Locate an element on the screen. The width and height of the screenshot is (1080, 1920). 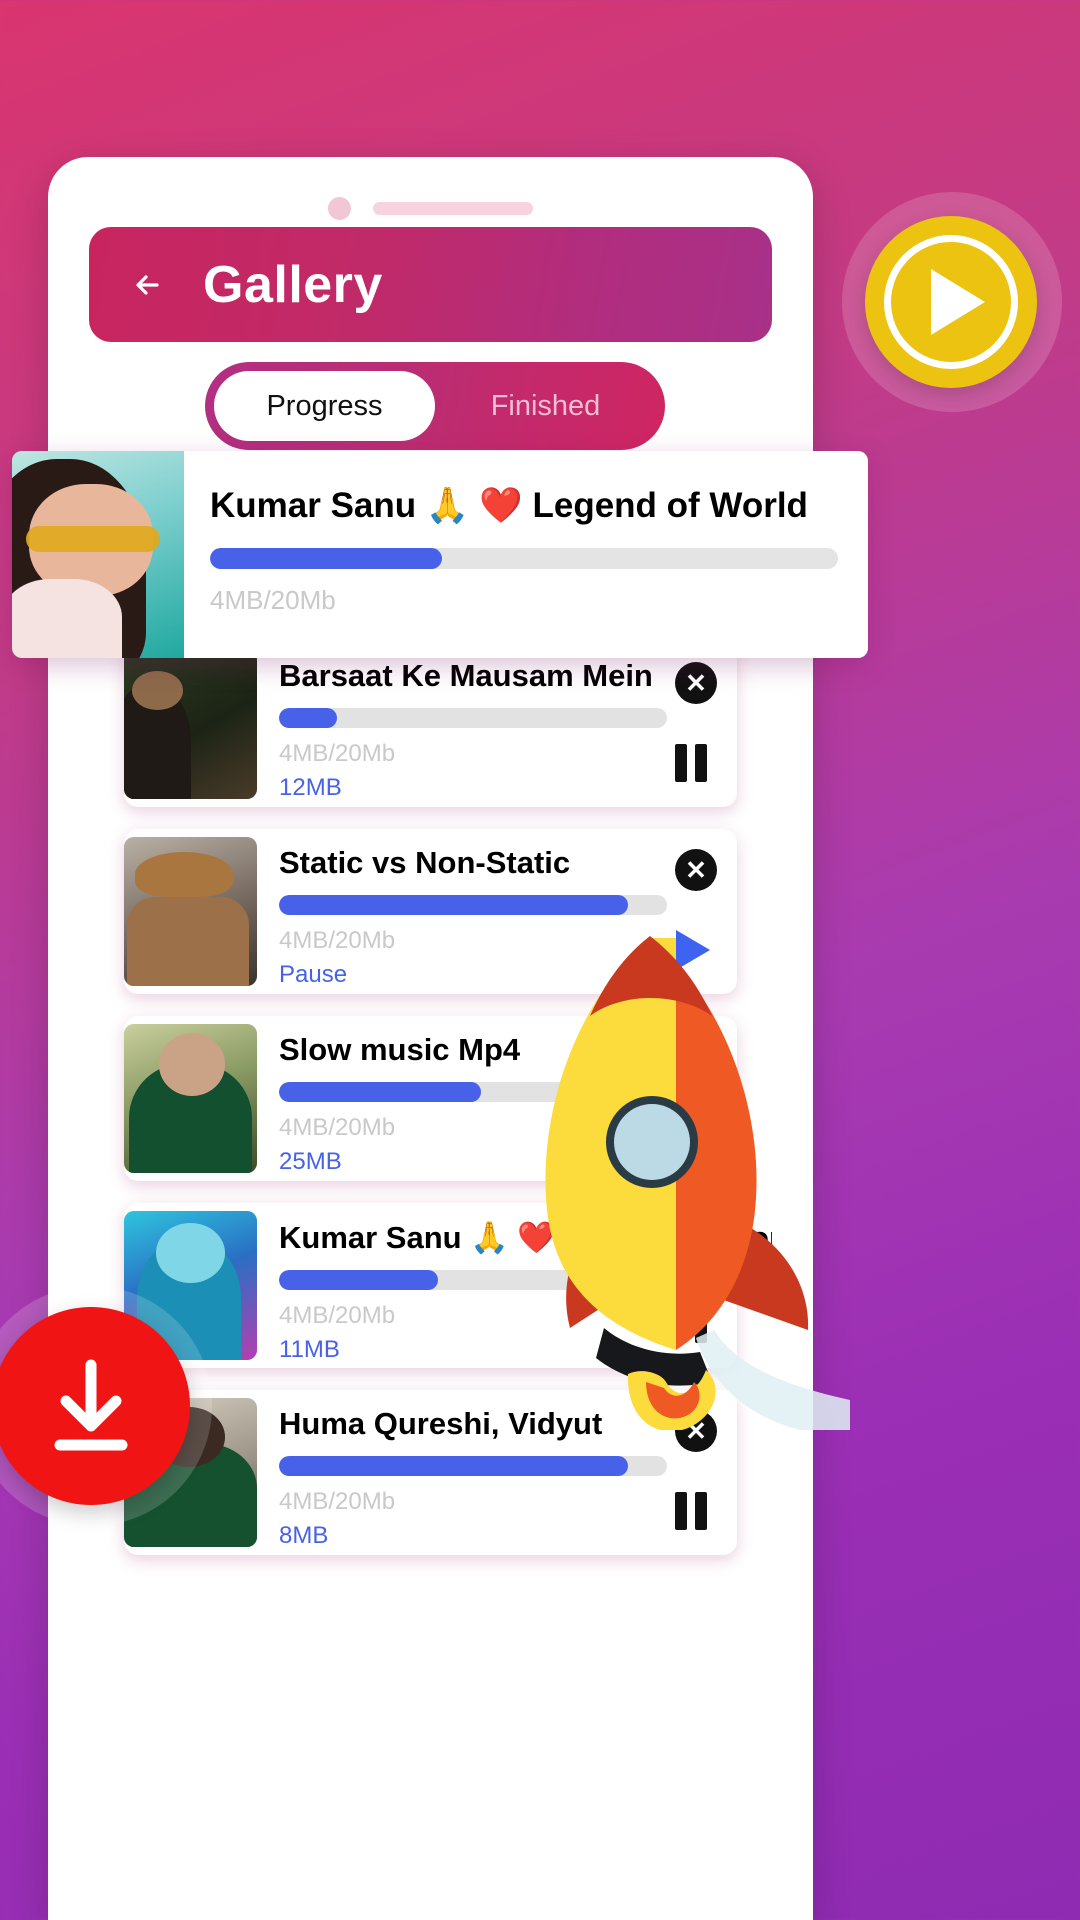
play-fab is located at coordinates (951, 302).